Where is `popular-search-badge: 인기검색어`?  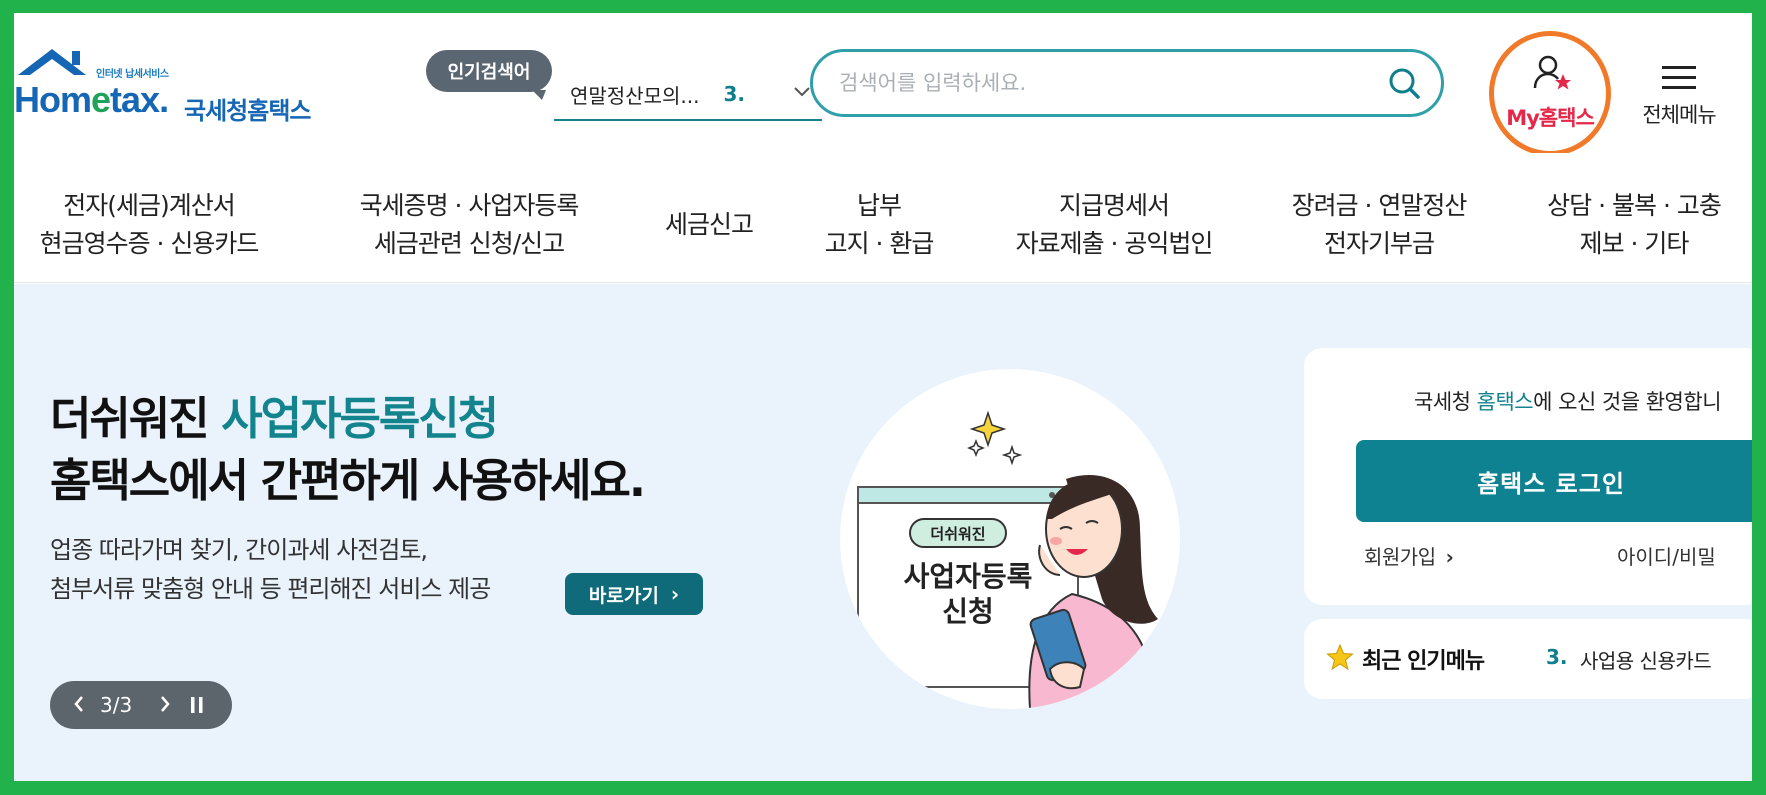 popular-search-badge: 인기검색어 is located at coordinates (489, 75).